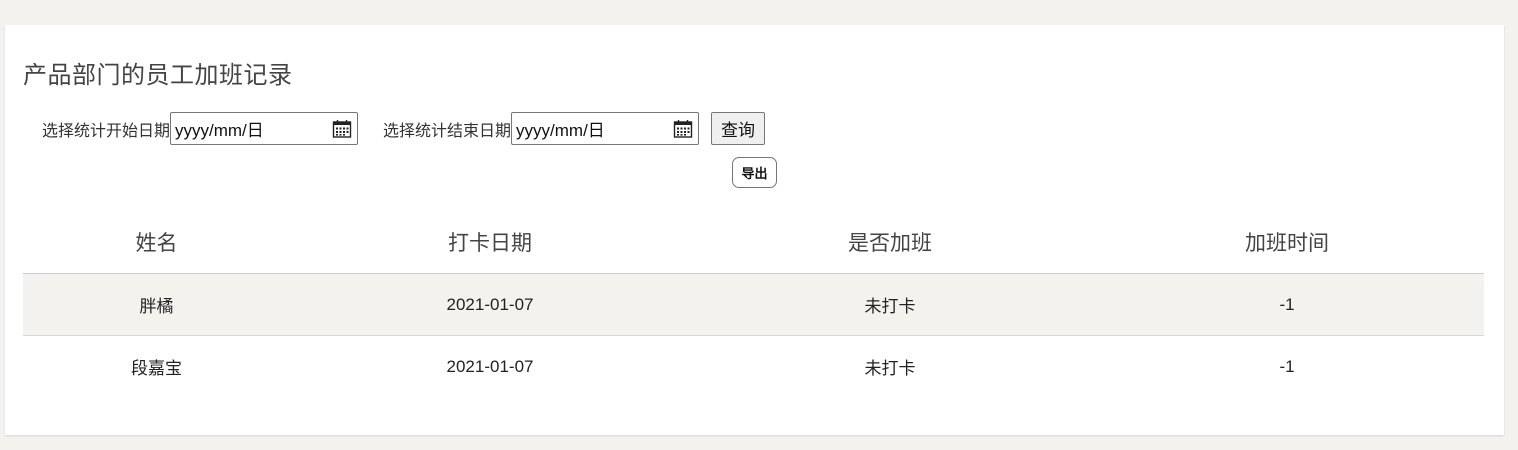  Describe the element at coordinates (753, 242) in the screenshot. I see `table-header: 姓名 打卡日期 是否加班 加班时间` at that location.